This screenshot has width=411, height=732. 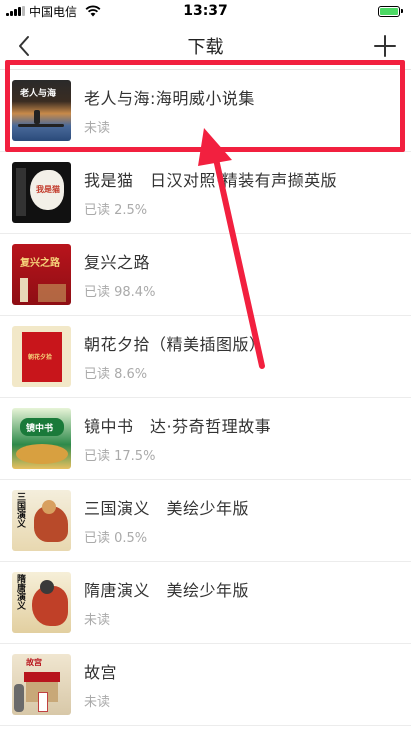 What do you see at coordinates (205, 685) in the screenshot?
I see `book-row: 故宫 故宫 未读` at bounding box center [205, 685].